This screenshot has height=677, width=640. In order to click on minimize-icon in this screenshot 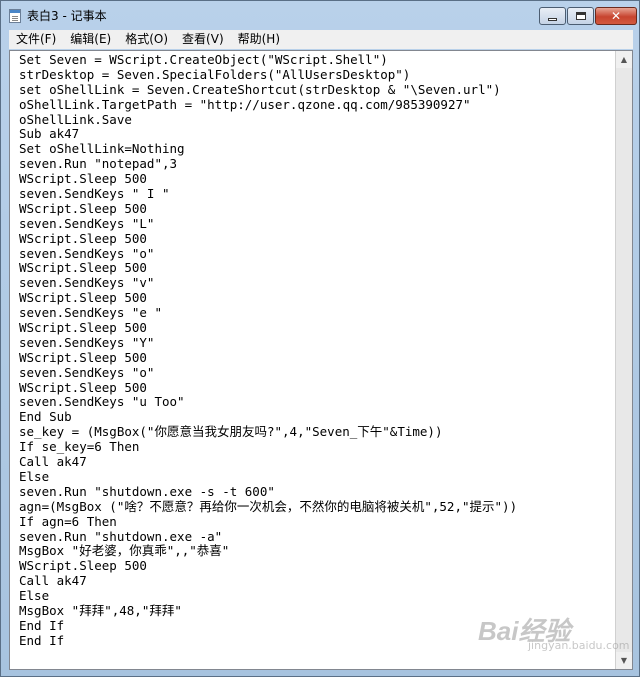, I will do `click(552, 19)`.